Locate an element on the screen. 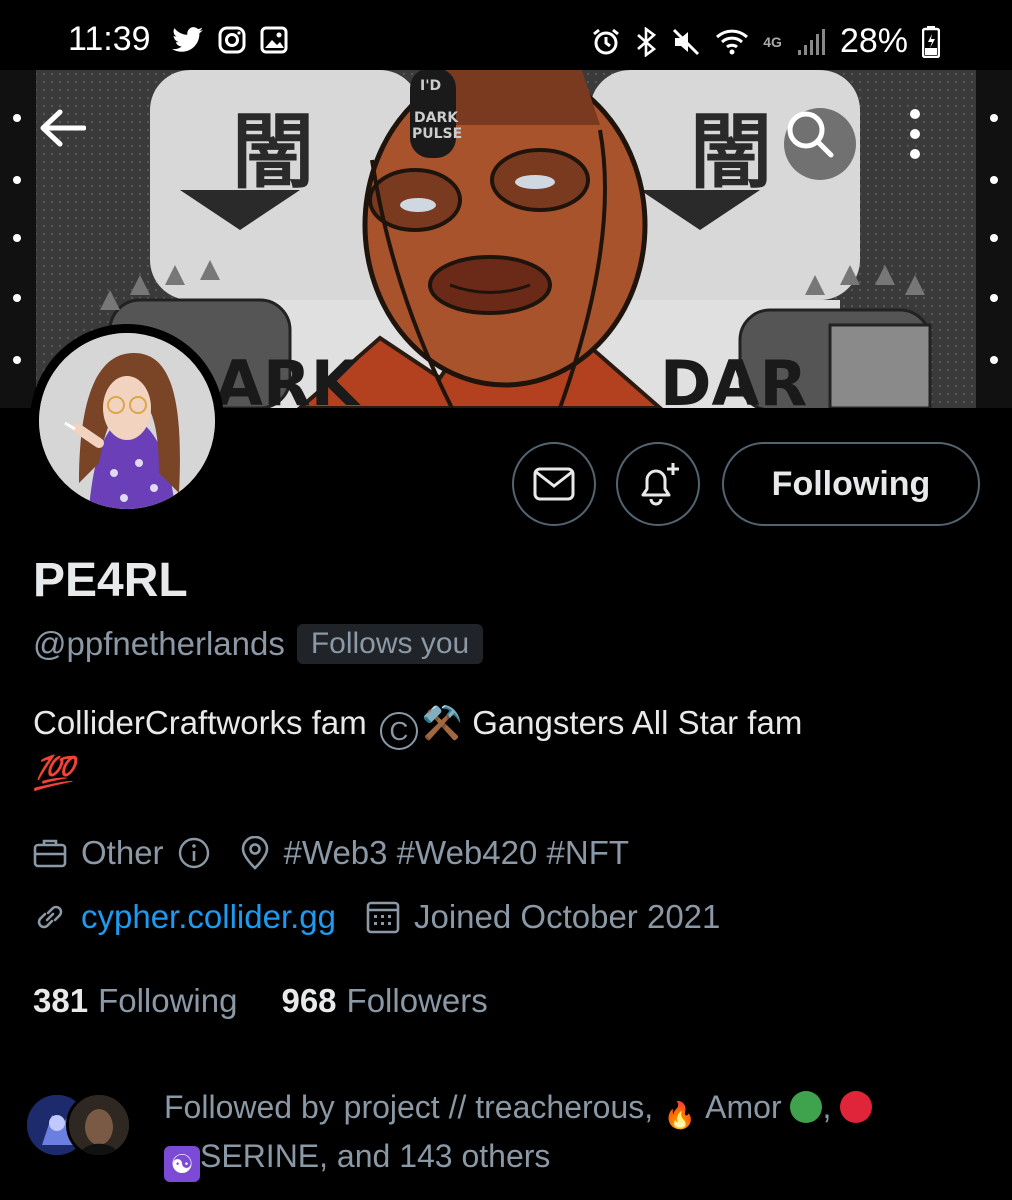  status-bar: 11:39 4G 28% is located at coordinates (506, 35).